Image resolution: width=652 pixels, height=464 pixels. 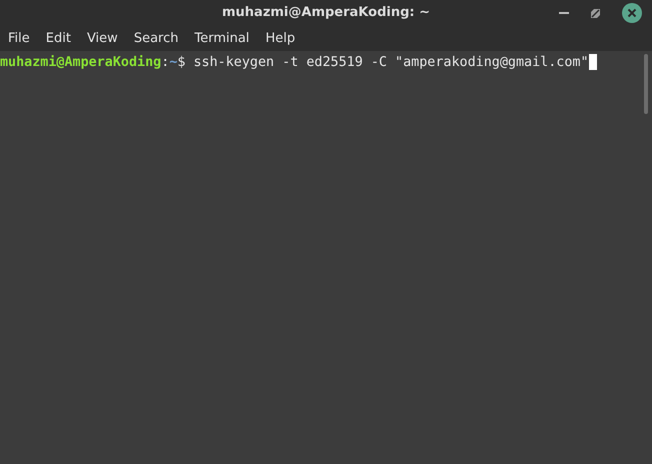 I want to click on menu-item: Search, so click(x=160, y=38).